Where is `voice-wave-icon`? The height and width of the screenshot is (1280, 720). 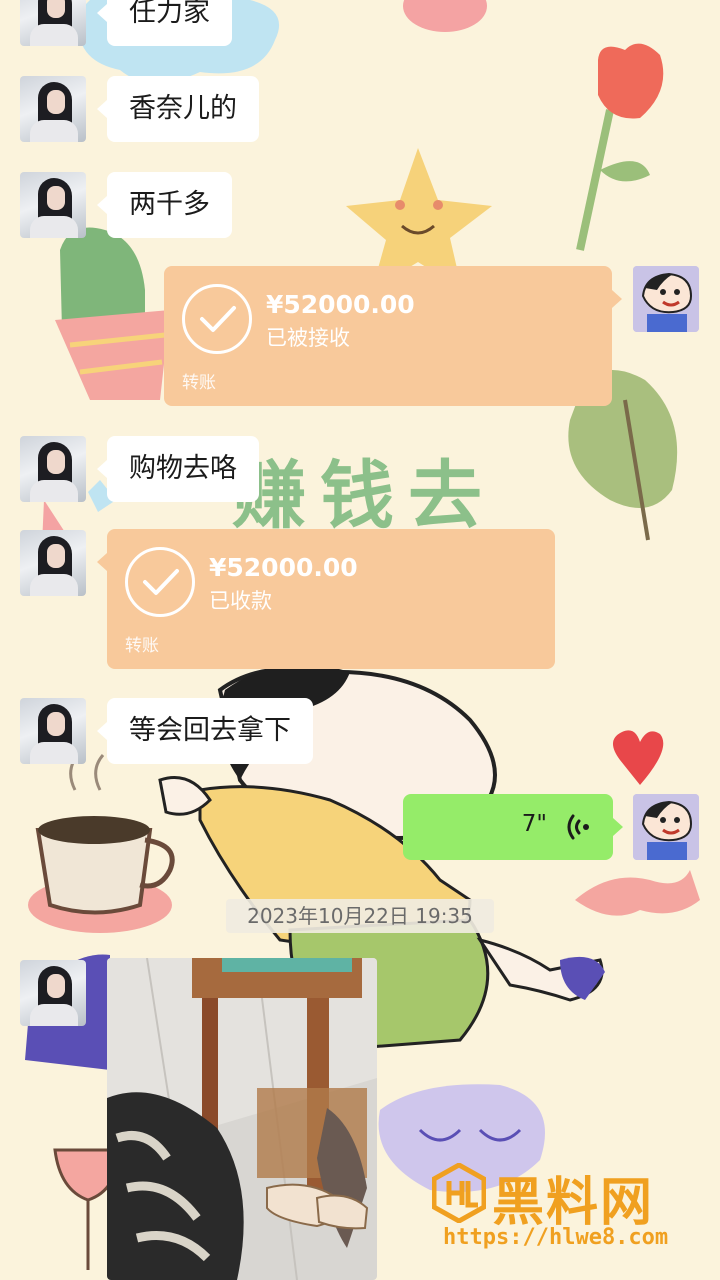
voice-wave-icon is located at coordinates (578, 827).